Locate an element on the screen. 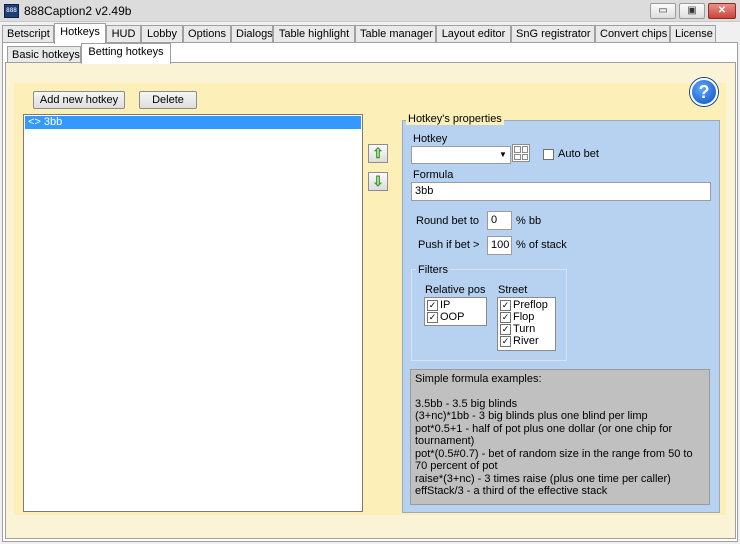  tab-convert-chips: Convert chips is located at coordinates (632, 34).